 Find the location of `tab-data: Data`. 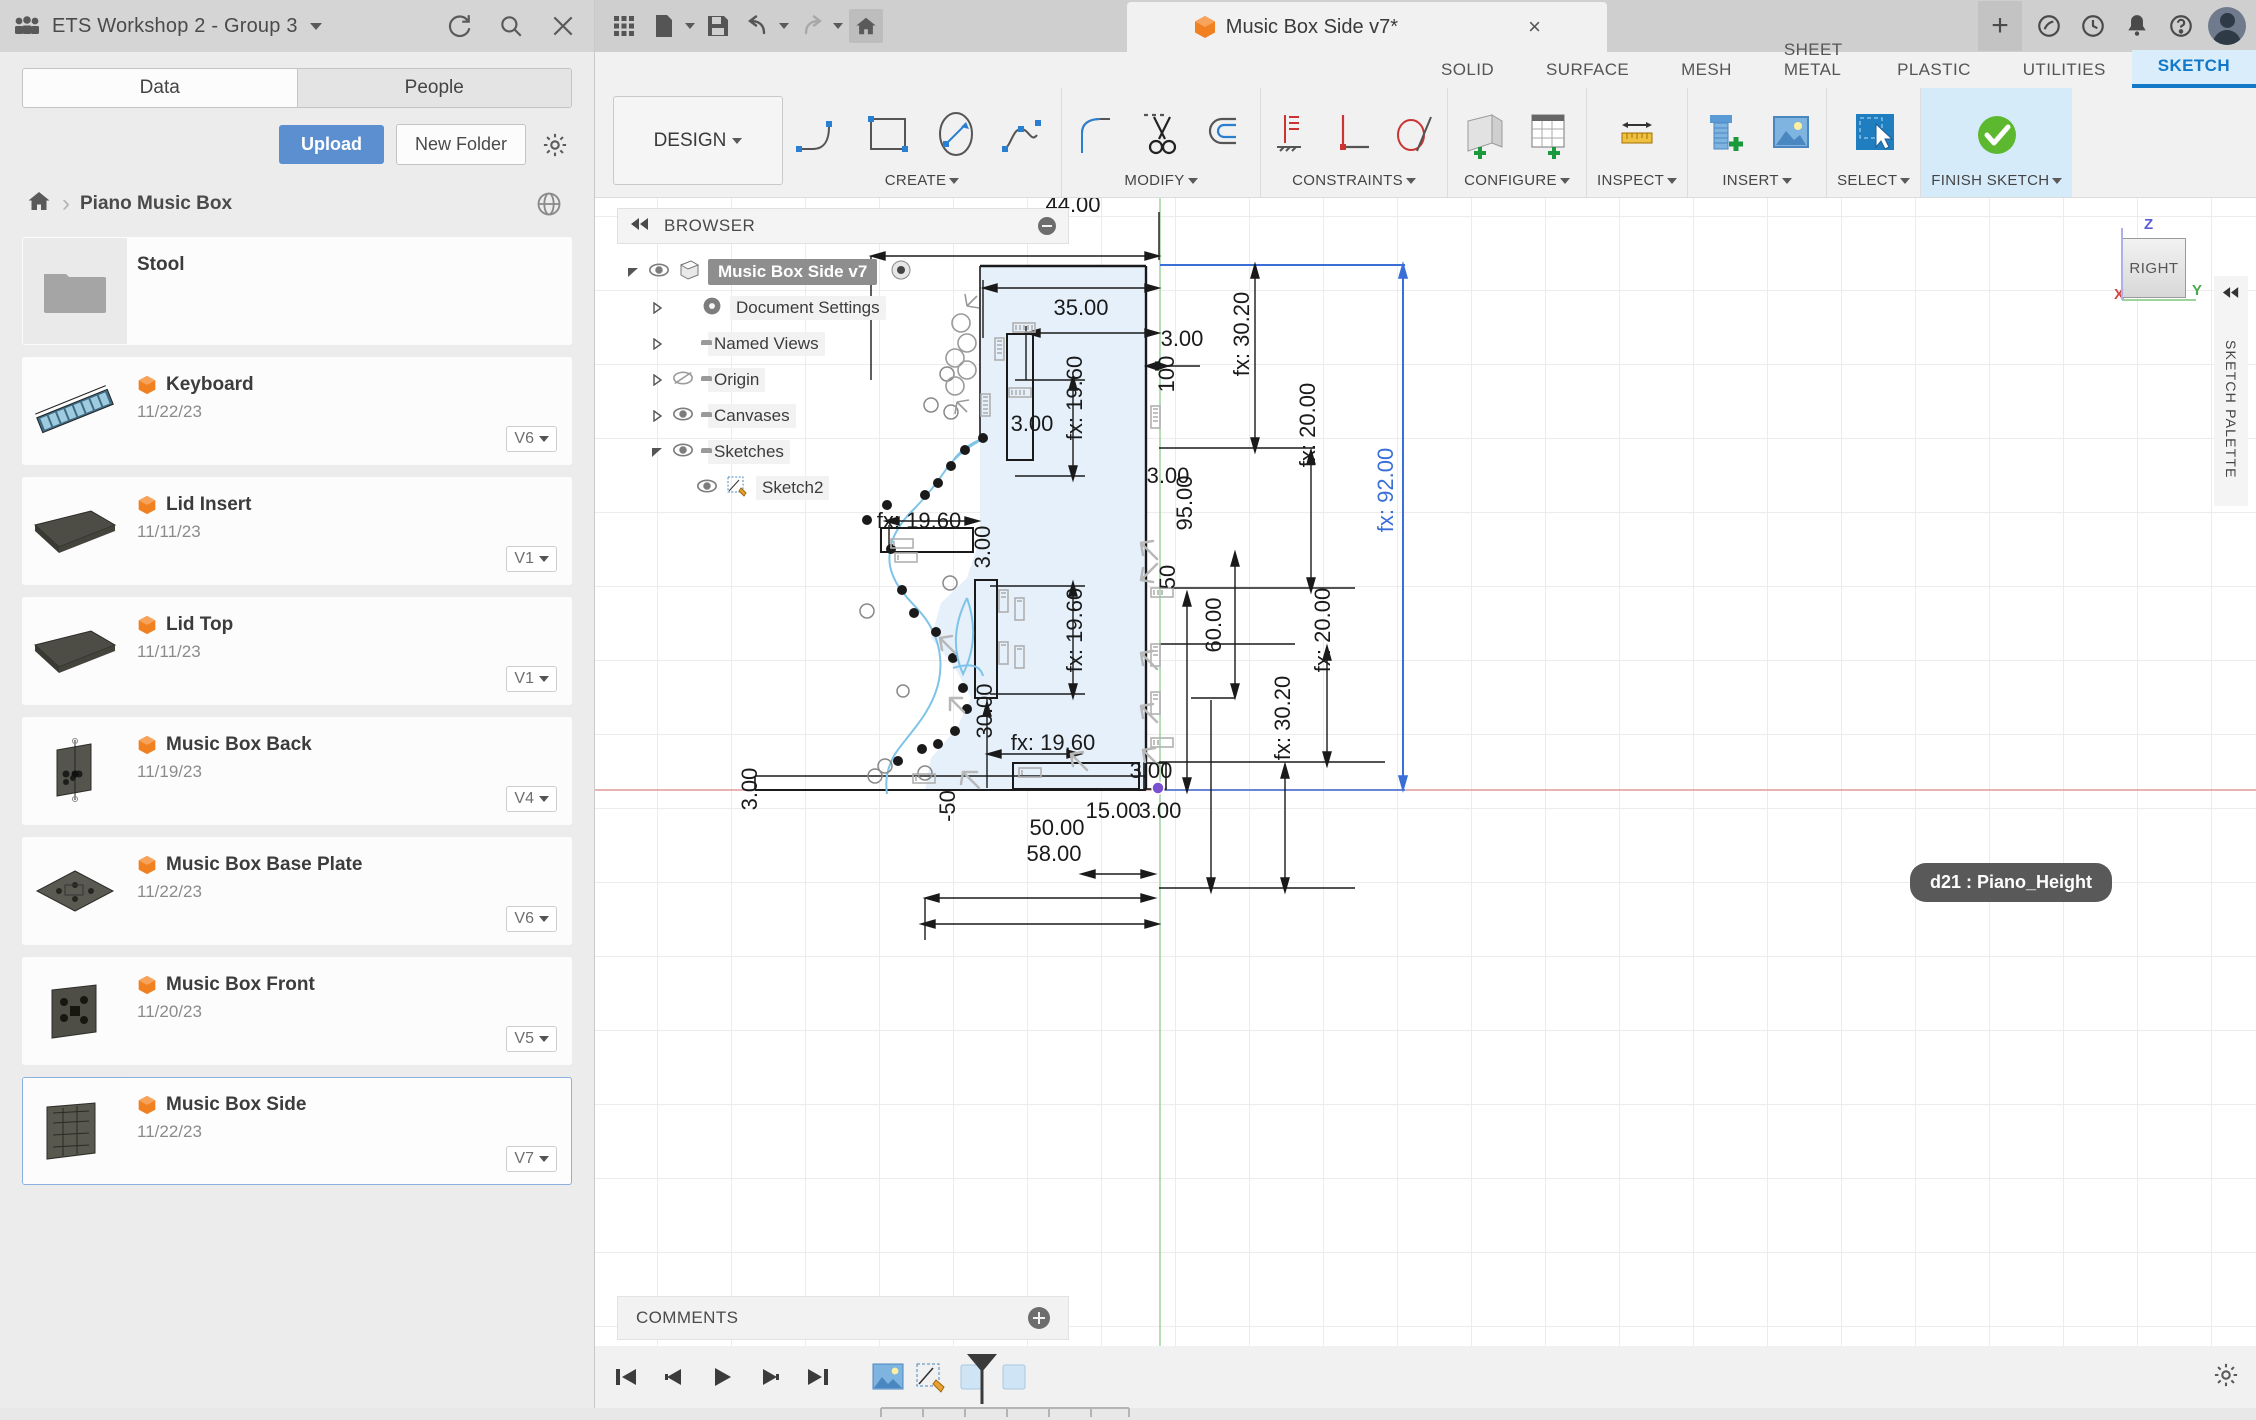

tab-data: Data is located at coordinates (160, 88).